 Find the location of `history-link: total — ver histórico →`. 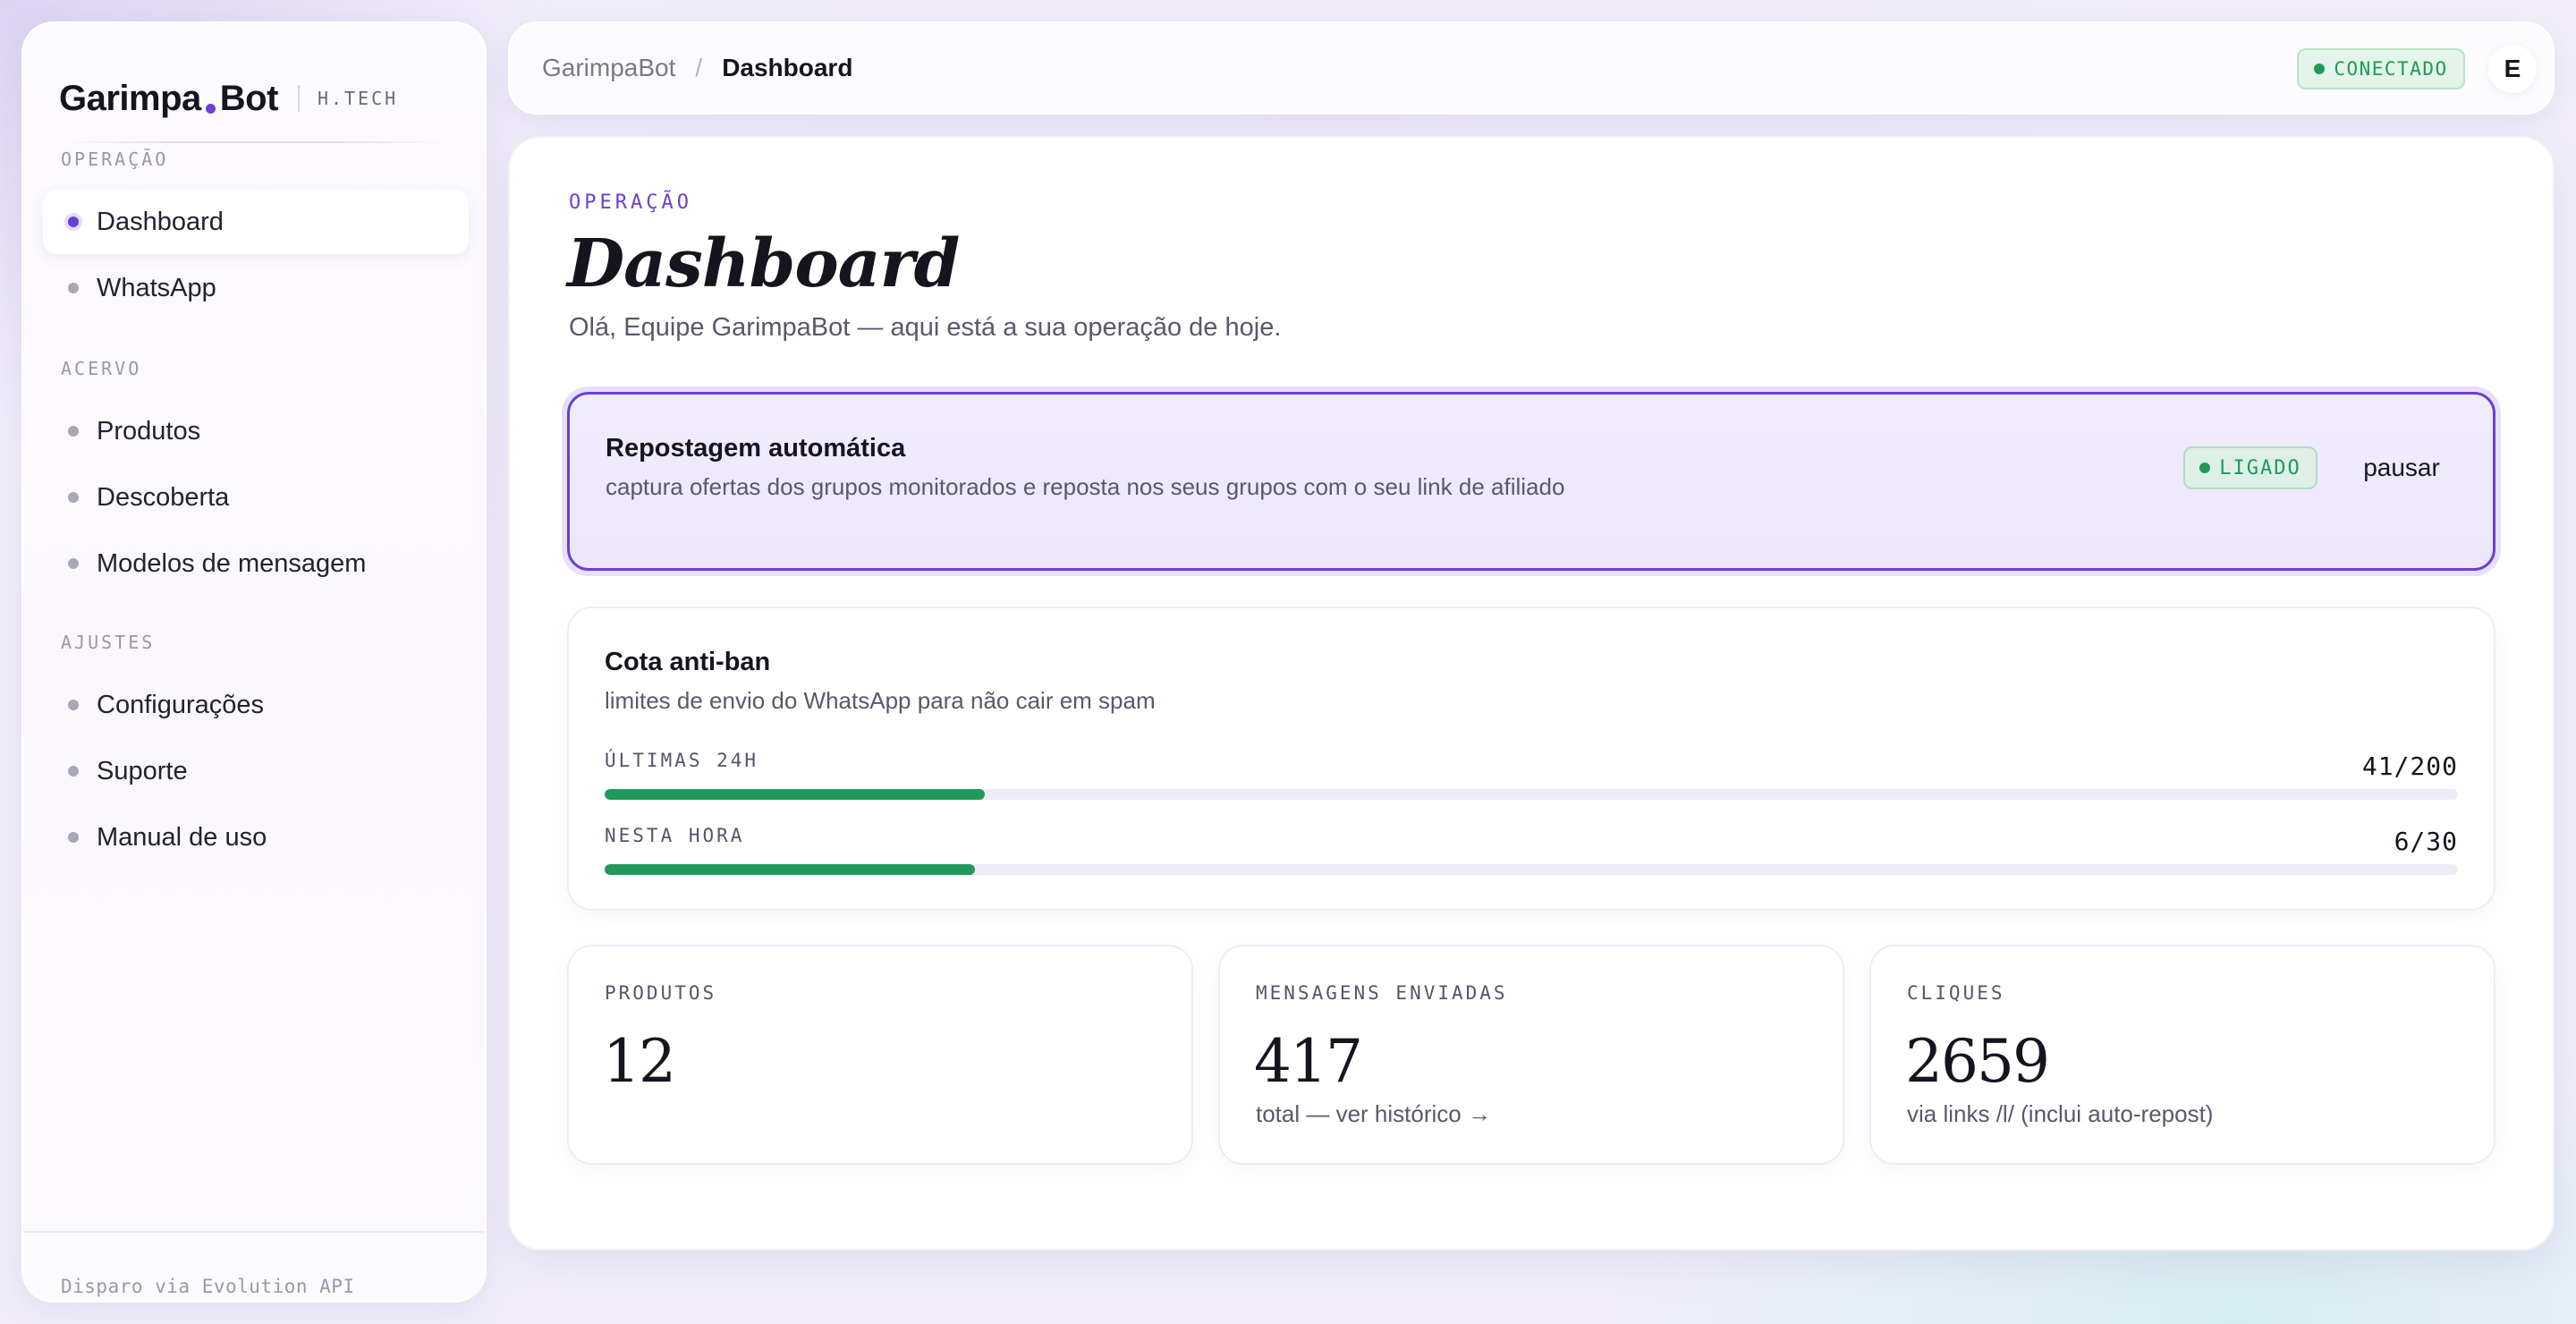

history-link: total — ver histórico → is located at coordinates (1373, 1114).